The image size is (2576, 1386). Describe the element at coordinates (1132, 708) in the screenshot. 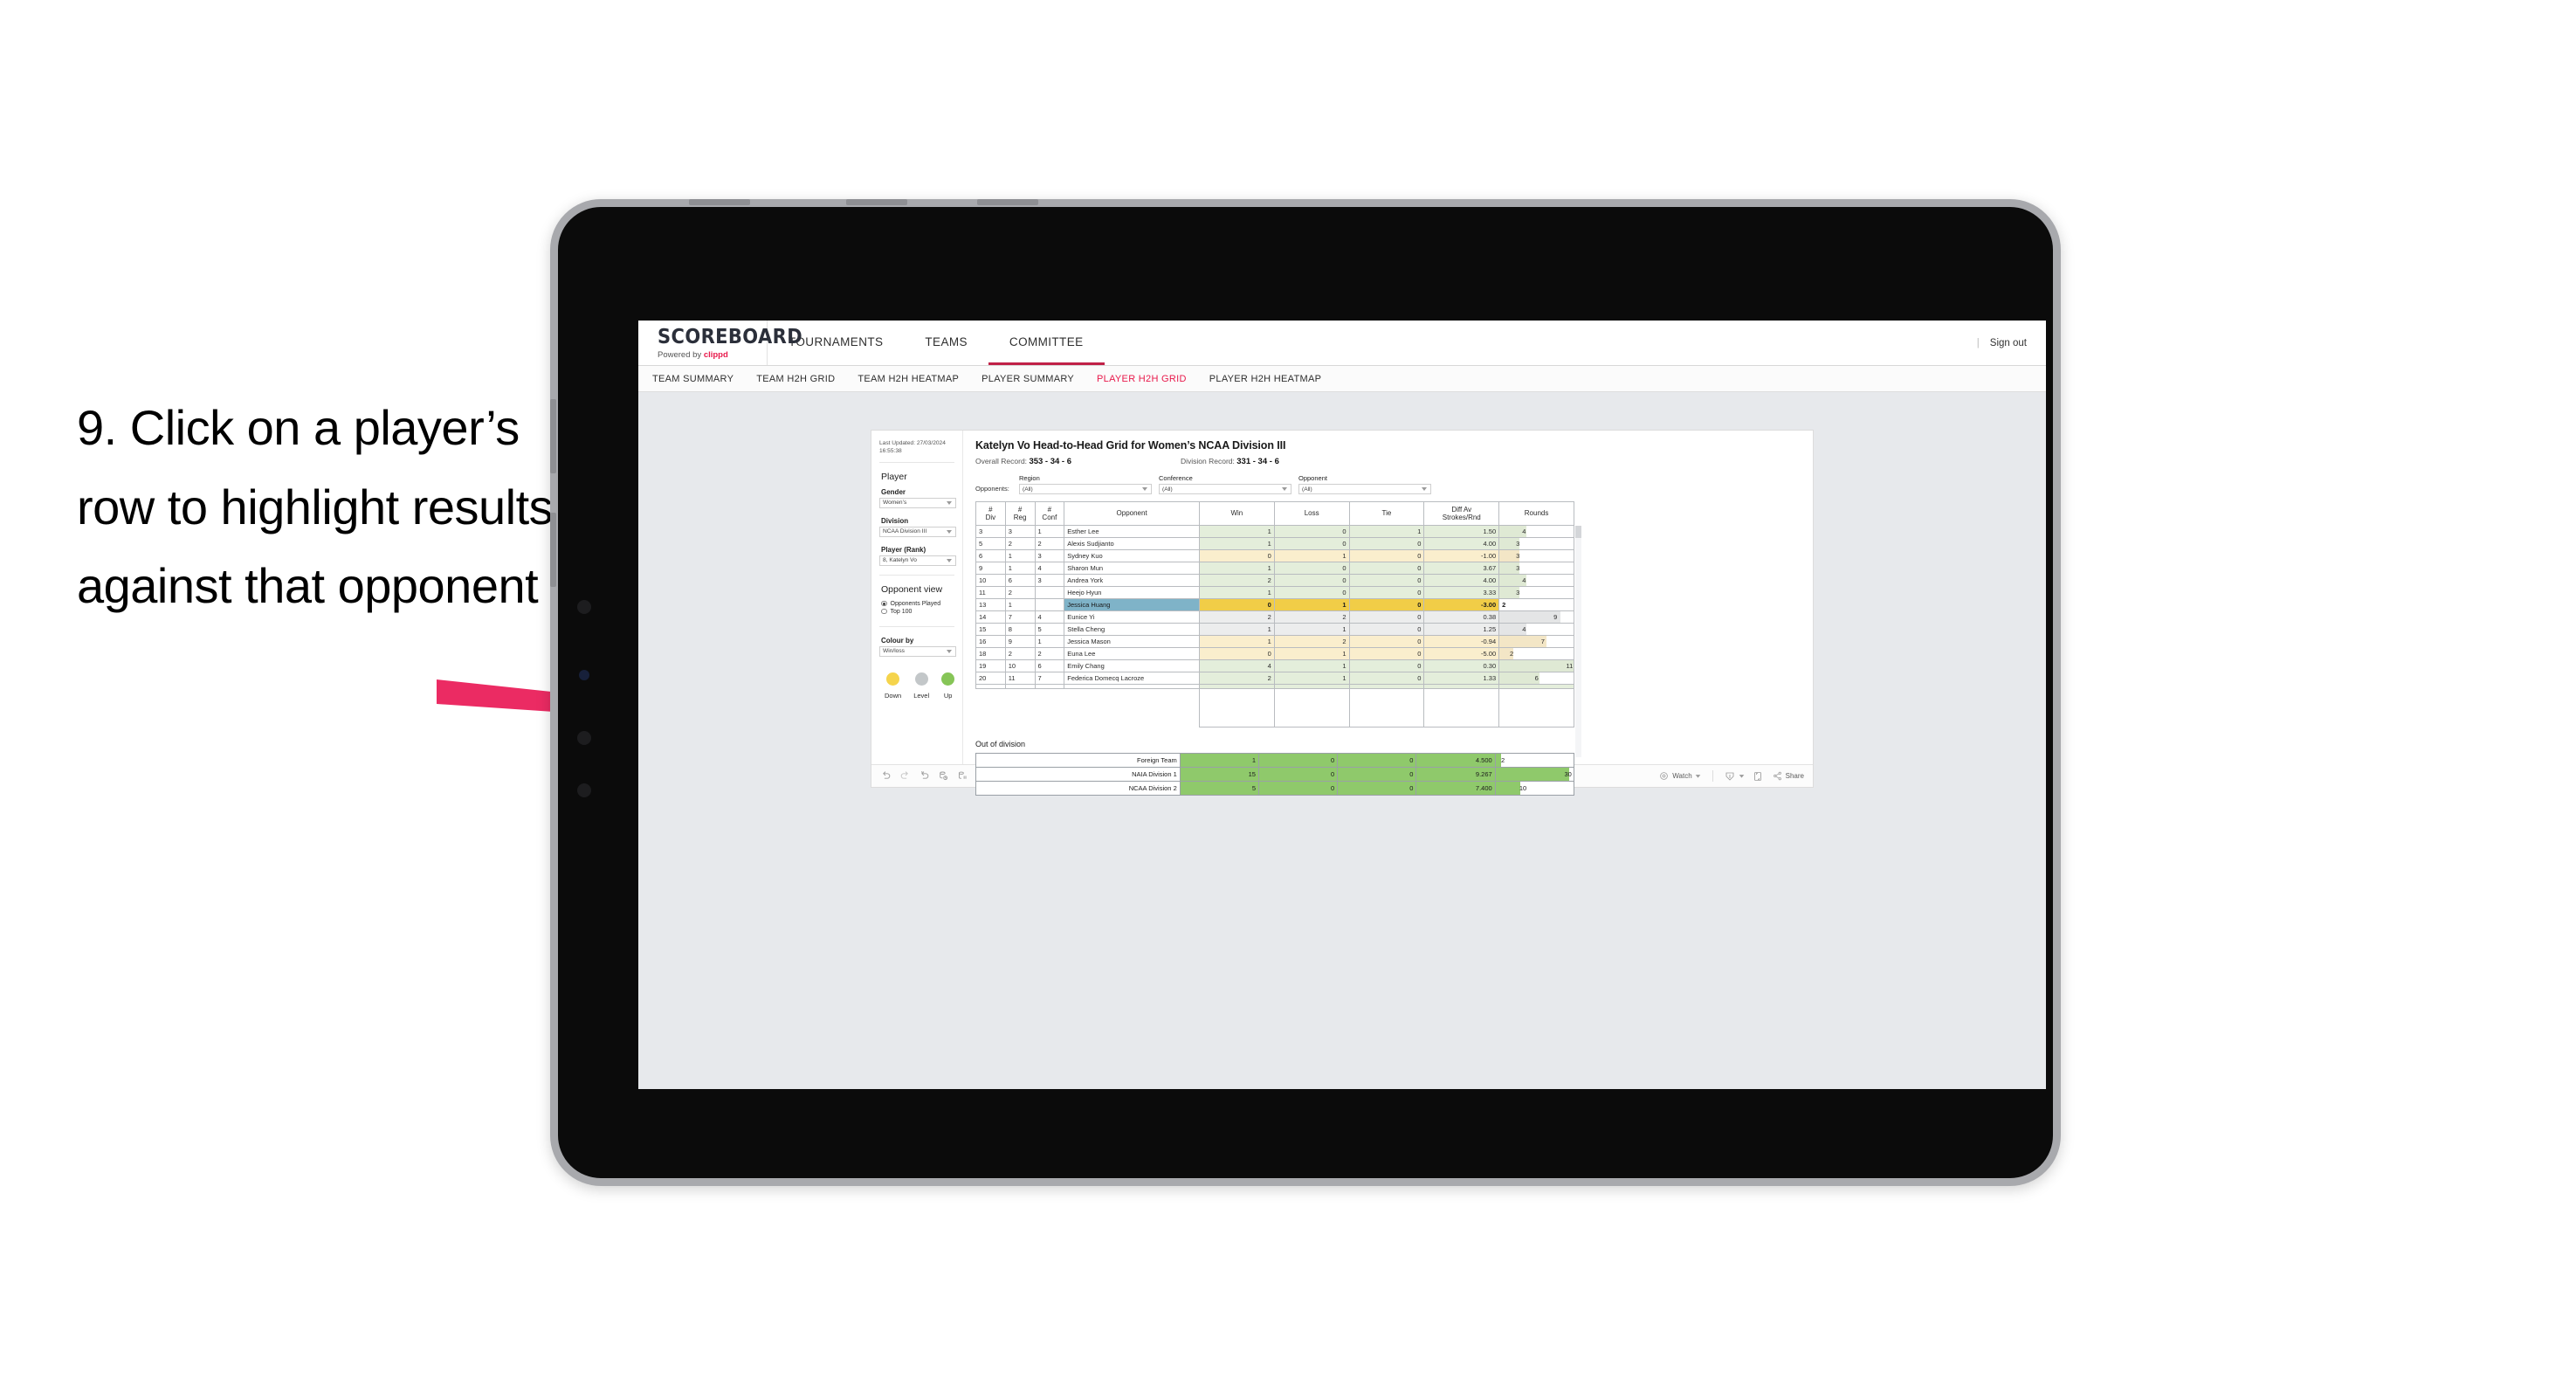

I see `cell-empty` at that location.